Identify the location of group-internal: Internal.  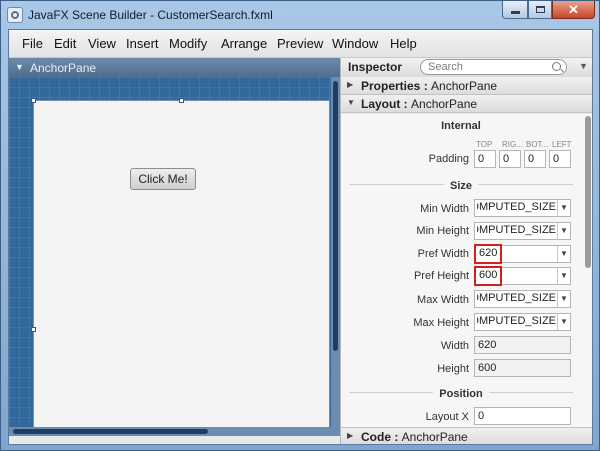
(461, 125).